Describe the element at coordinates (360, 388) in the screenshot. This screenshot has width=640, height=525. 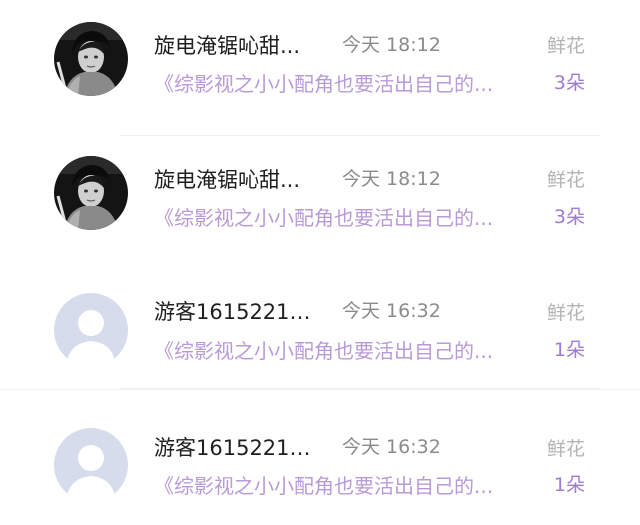
I see `divider` at that location.